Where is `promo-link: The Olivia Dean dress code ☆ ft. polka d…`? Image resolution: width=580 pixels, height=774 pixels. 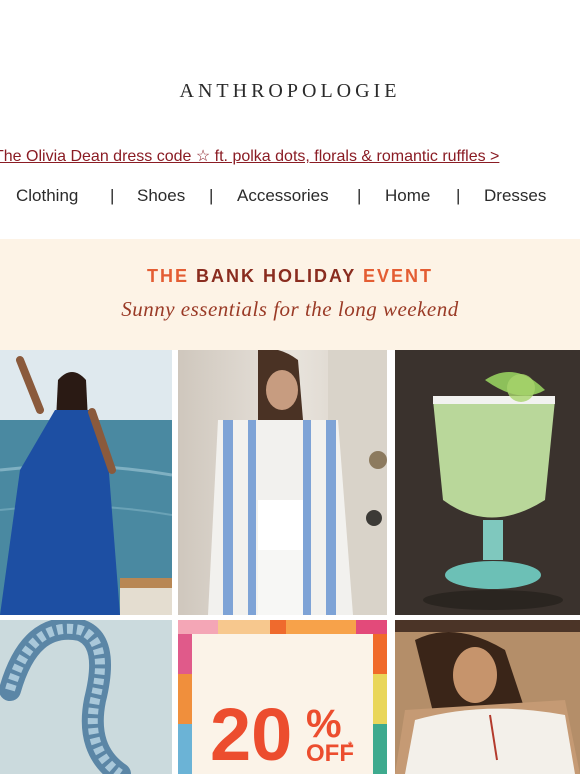 promo-link: The Olivia Dean dress code ☆ ft. polka d… is located at coordinates (249, 156).